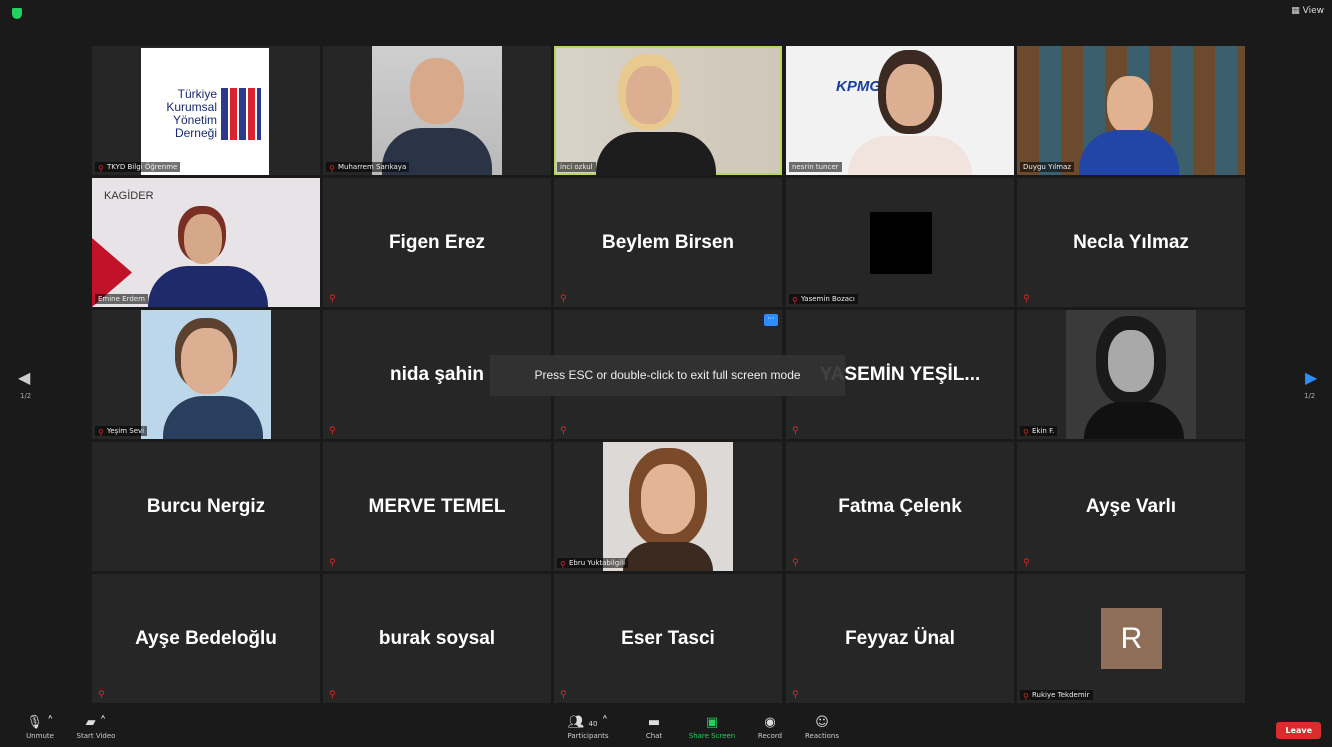 This screenshot has width=1332, height=747. I want to click on participant-video: KPMG, so click(900, 110).